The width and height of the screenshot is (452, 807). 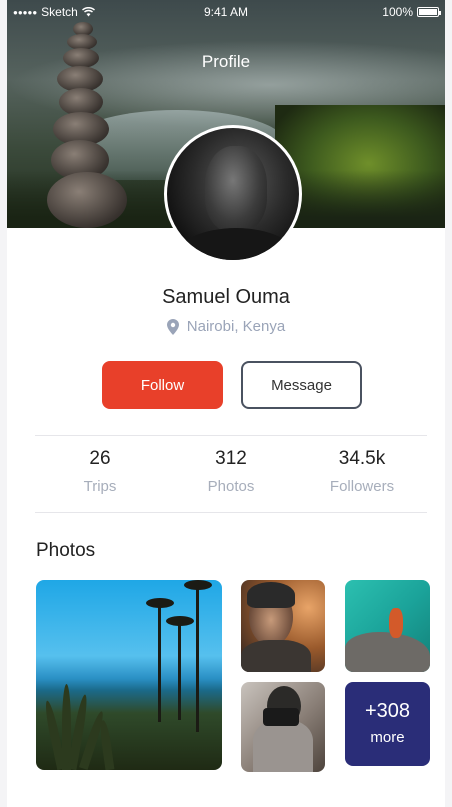 I want to click on photo-beach-palms, so click(x=129, y=675).